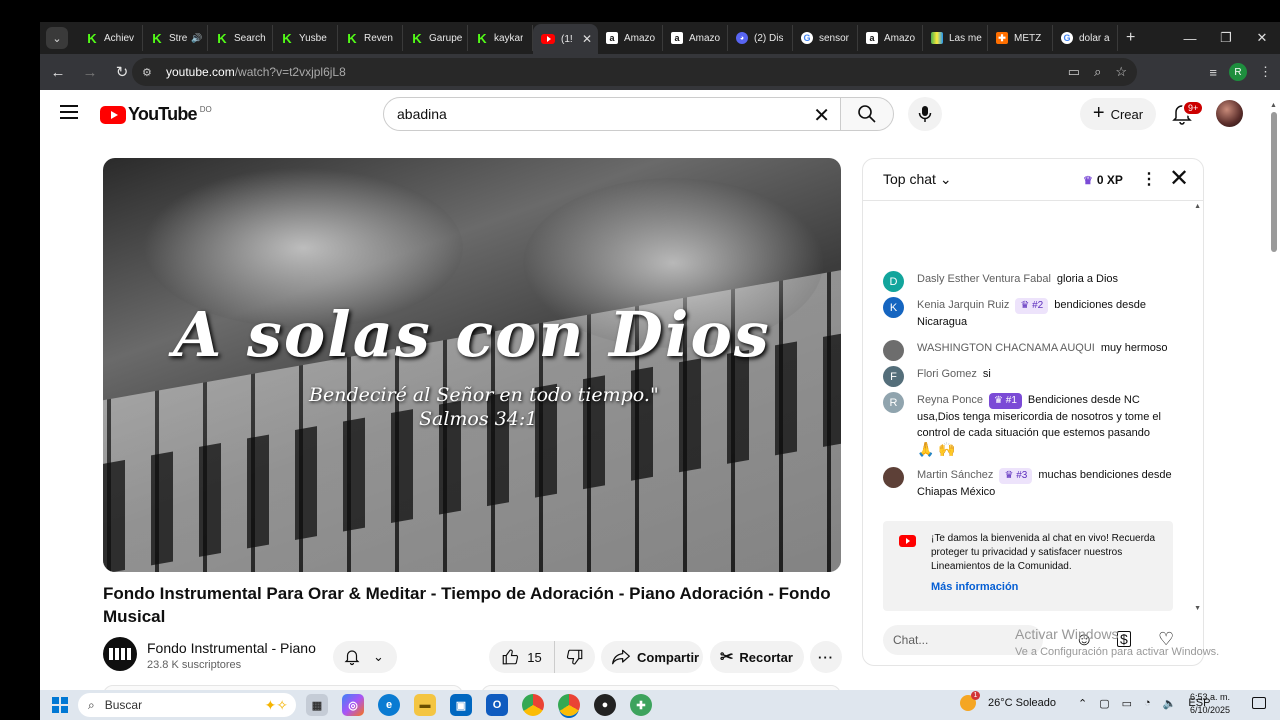  What do you see at coordinates (1213, 72) in the screenshot?
I see `queue-icon: ≡` at bounding box center [1213, 72].